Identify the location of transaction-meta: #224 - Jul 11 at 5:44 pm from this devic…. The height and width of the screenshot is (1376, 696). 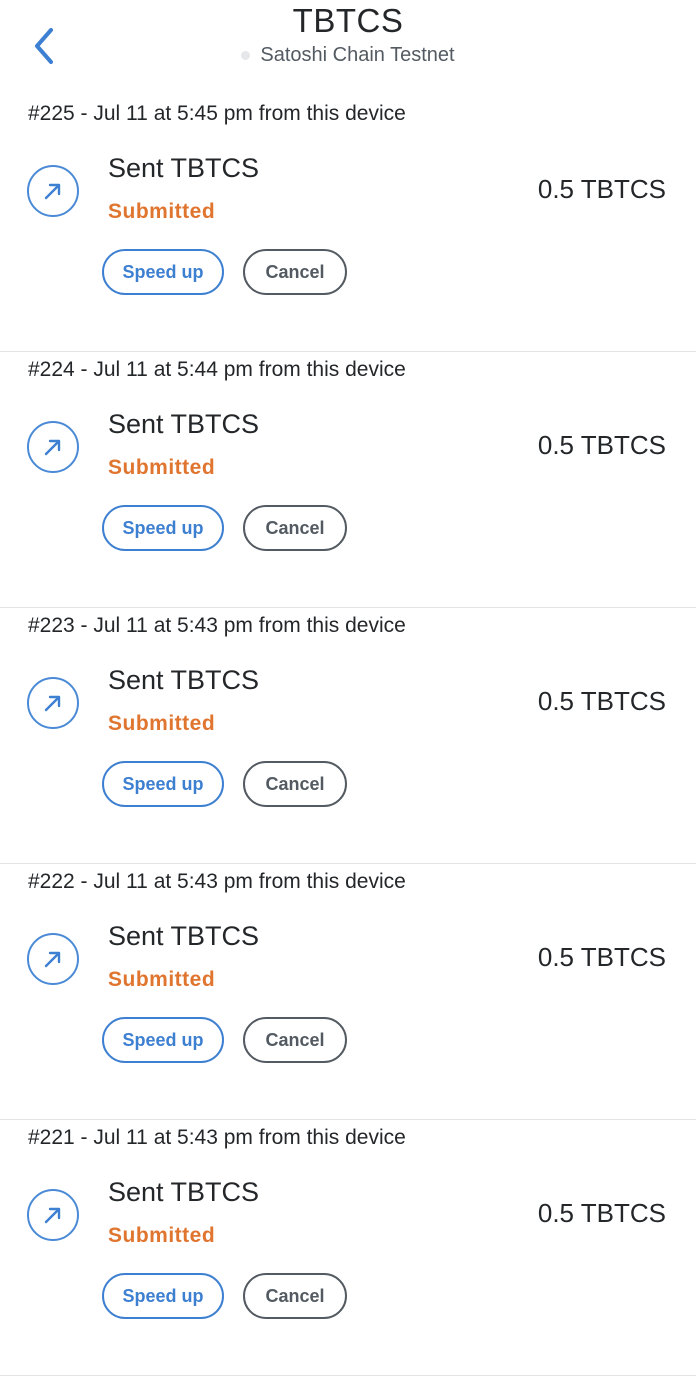
(217, 369).